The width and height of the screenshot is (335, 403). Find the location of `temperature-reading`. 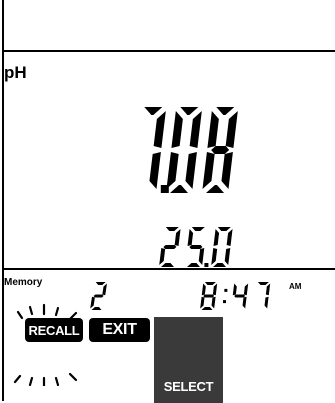

temperature-reading is located at coordinates (196, 247).